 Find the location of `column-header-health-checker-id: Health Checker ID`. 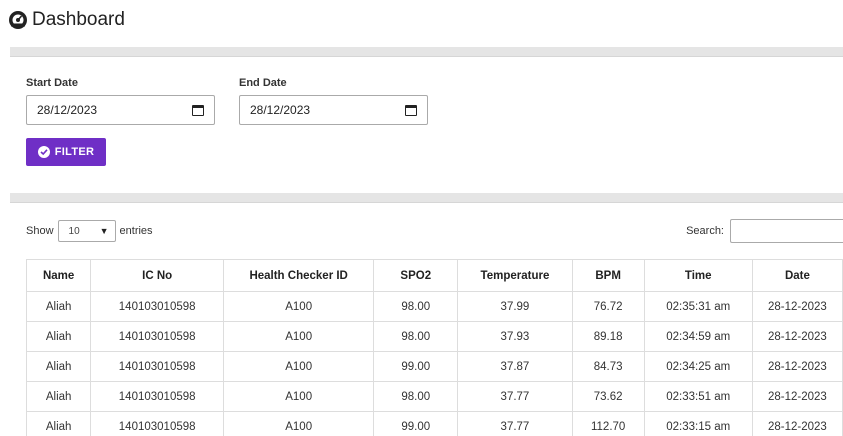

column-header-health-checker-id: Health Checker ID is located at coordinates (299, 275).